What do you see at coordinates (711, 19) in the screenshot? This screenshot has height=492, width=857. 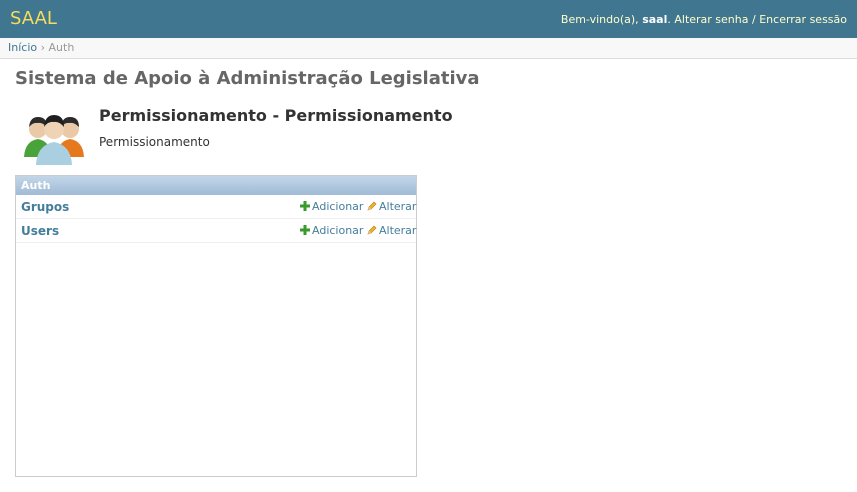 I see `change-password-link: Alterar senha` at bounding box center [711, 19].